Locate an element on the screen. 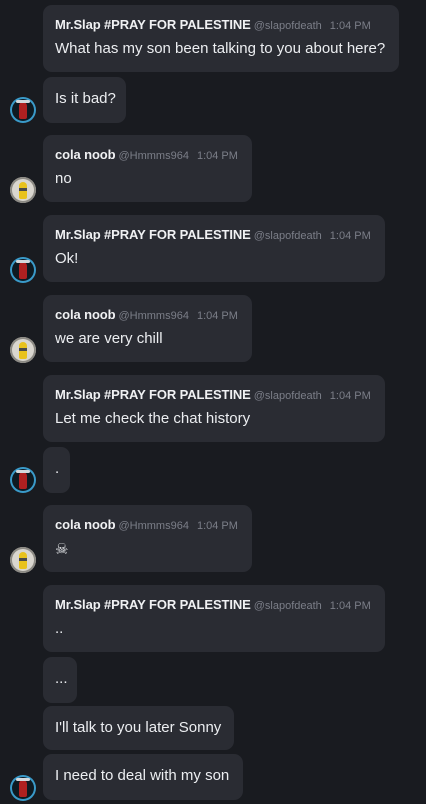 The image size is (426, 804). message-bubble: cola noob @Hmmms964 1:04 PM no is located at coordinates (147, 168).